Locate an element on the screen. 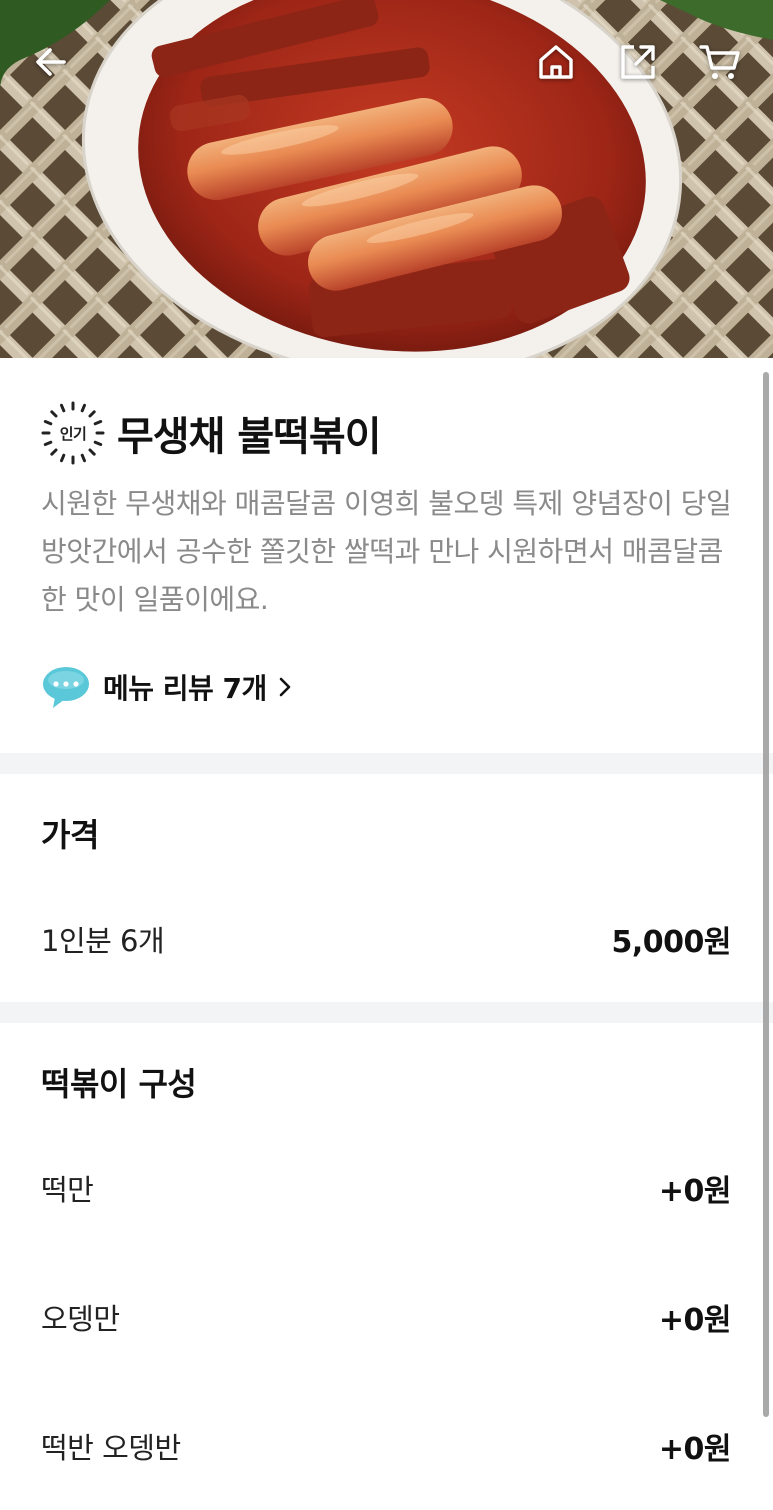 Image resolution: width=773 pixels, height=1510 pixels. cart-button is located at coordinates (720, 62).